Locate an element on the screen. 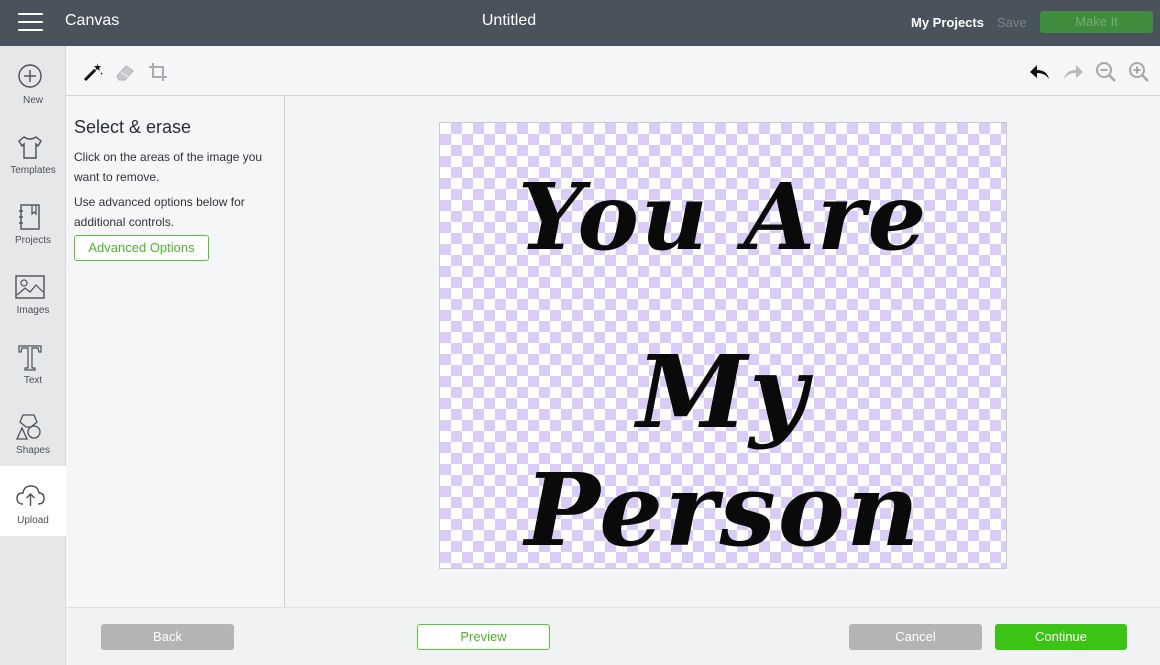 The height and width of the screenshot is (665, 1160). save-button: Save is located at coordinates (1012, 22).